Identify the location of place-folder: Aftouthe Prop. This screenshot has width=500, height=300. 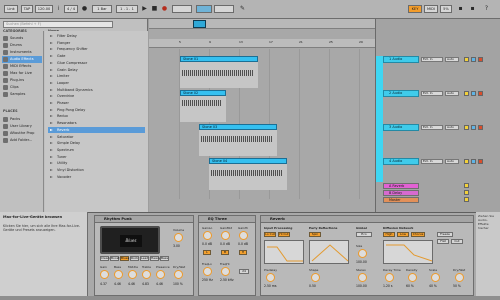
(22, 133).